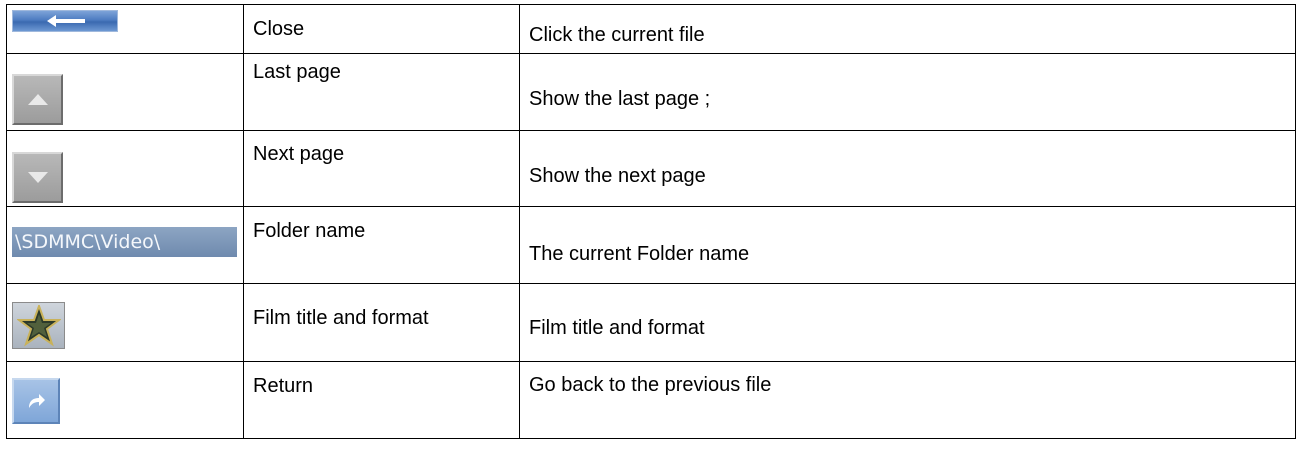 This screenshot has width=1305, height=475. Describe the element at coordinates (907, 322) in the screenshot. I see `description-cell: Film title and format` at that location.